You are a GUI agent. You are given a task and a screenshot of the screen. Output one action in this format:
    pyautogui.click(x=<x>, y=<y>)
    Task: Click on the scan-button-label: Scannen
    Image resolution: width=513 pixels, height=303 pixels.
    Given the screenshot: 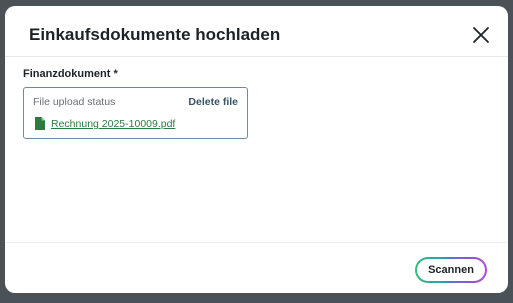 What is the action you would take?
    pyautogui.click(x=451, y=270)
    